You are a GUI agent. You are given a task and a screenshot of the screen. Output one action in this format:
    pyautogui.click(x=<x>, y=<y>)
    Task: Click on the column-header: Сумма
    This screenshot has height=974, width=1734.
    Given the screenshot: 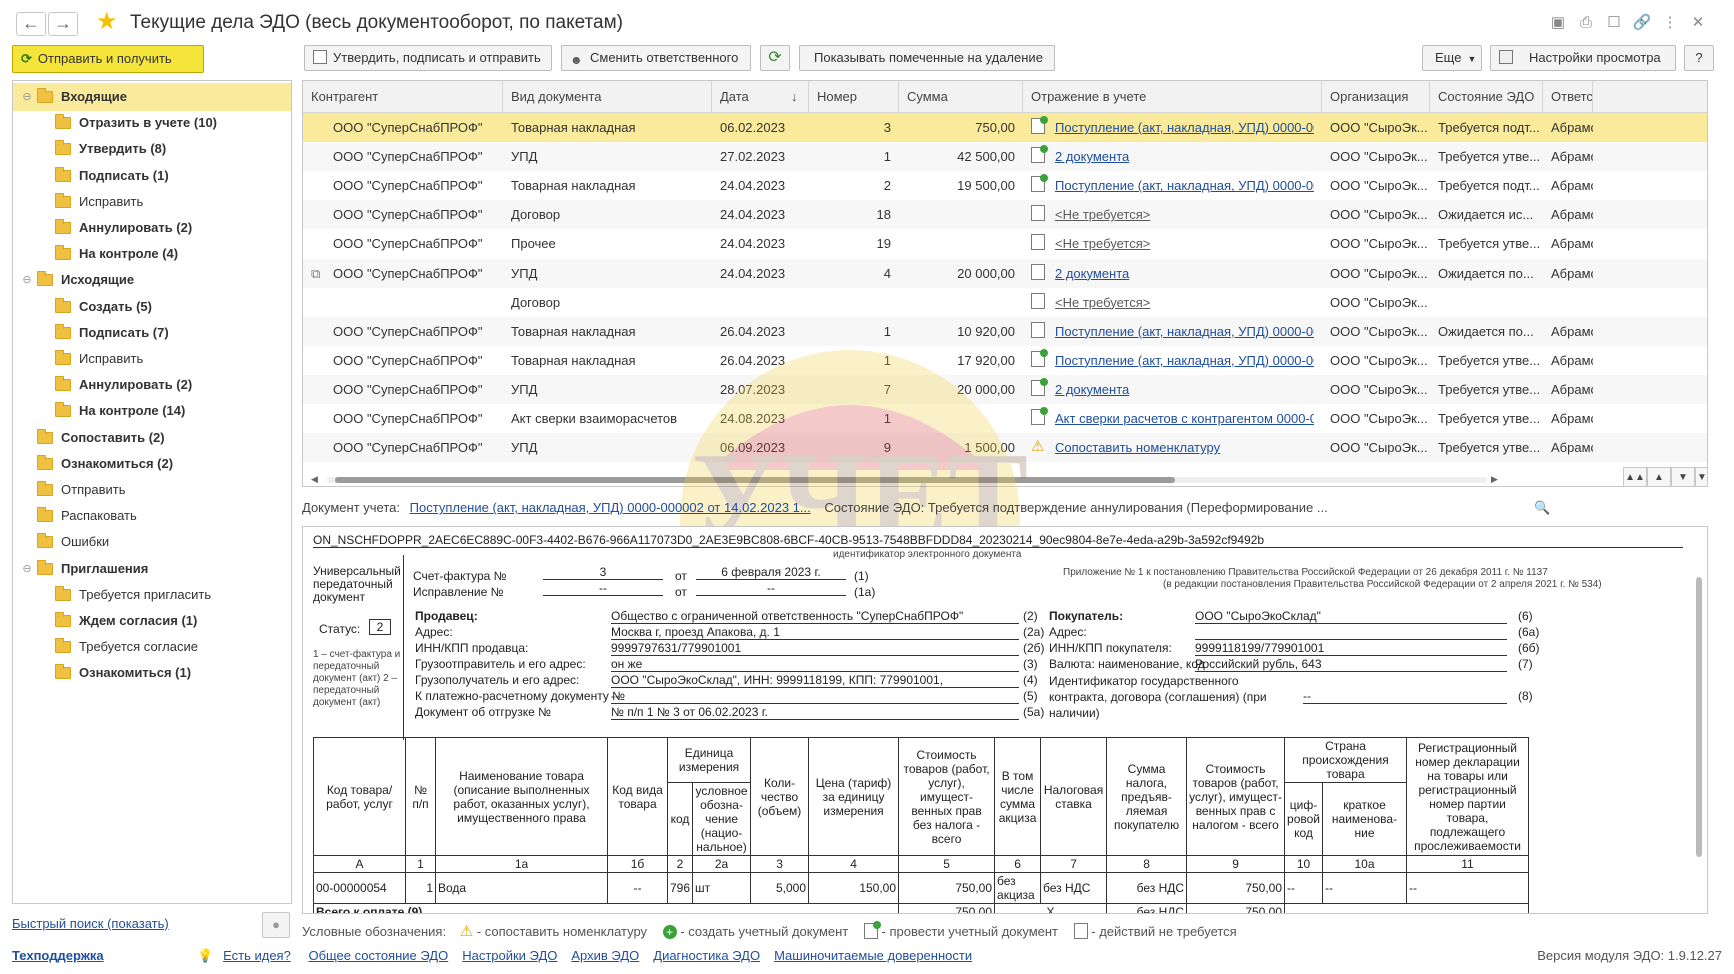 What is the action you would take?
    pyautogui.click(x=961, y=97)
    